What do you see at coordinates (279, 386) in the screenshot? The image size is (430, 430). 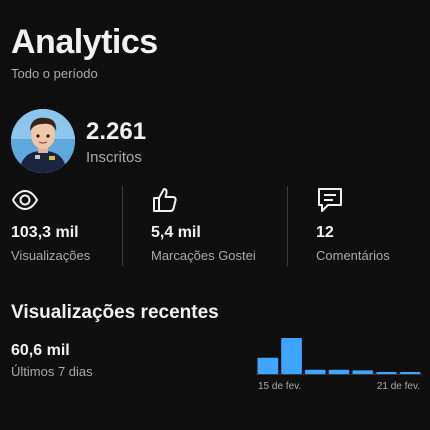 I see `chart-tick-label: 15 de fev.` at bounding box center [279, 386].